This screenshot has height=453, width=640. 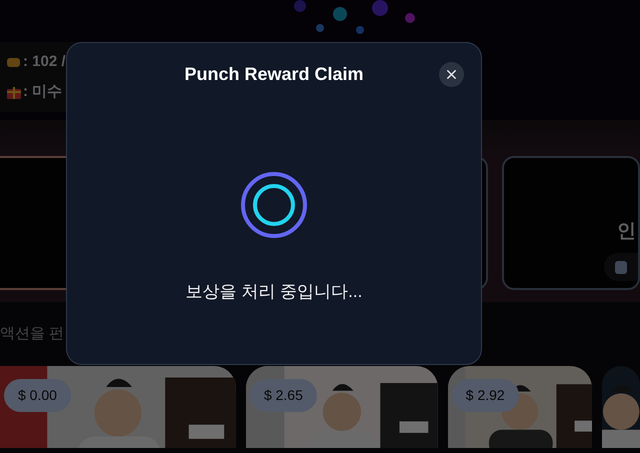 What do you see at coordinates (37, 395) in the screenshot?
I see `price-badge: $ 0.00` at bounding box center [37, 395].